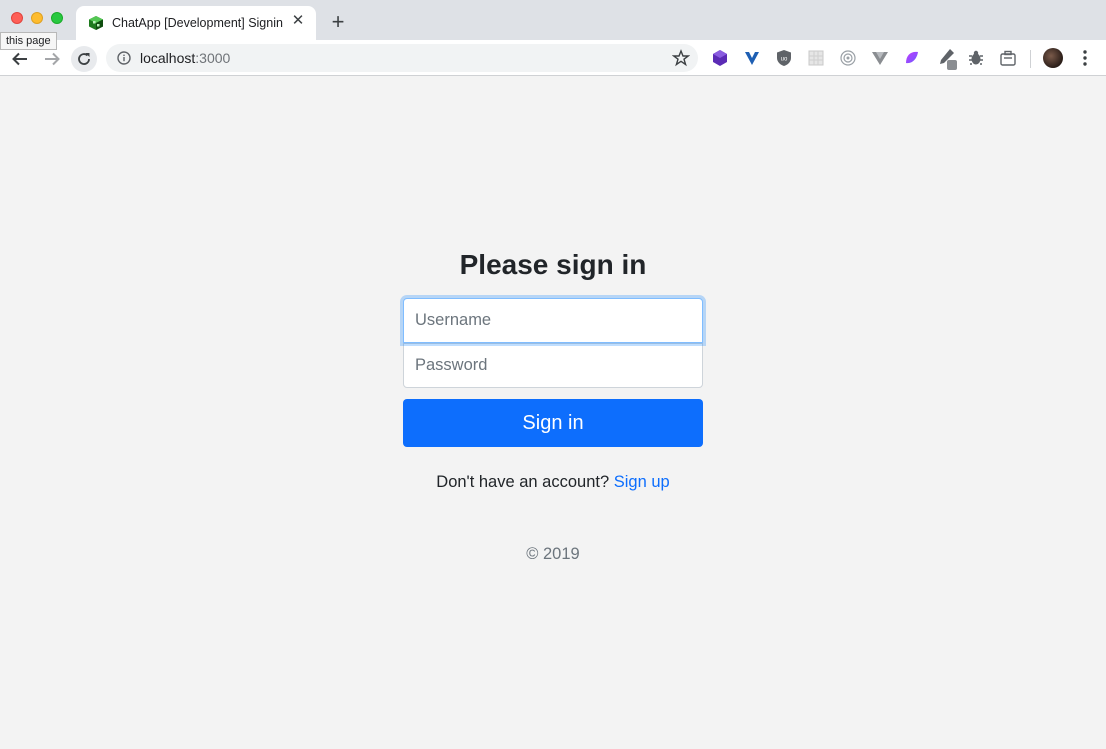  Describe the element at coordinates (52, 59) in the screenshot. I see `arrow-right-icon` at that location.